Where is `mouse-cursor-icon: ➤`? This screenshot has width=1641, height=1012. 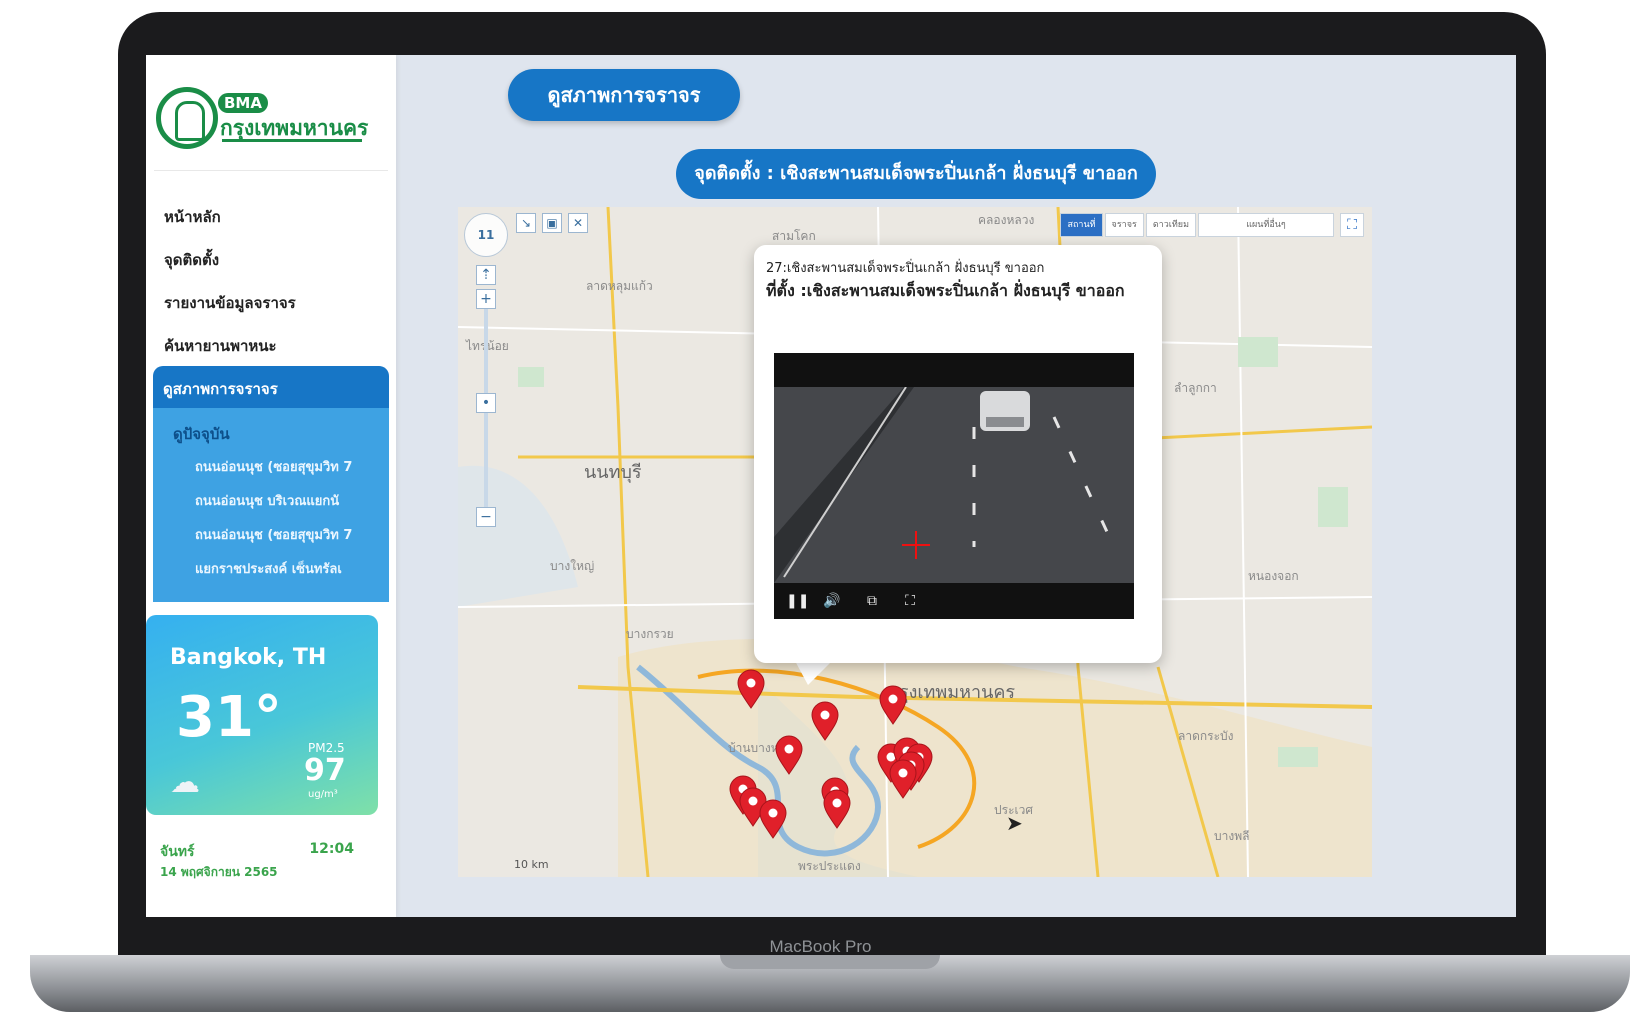
mouse-cursor-icon: ➤ is located at coordinates (1014, 823).